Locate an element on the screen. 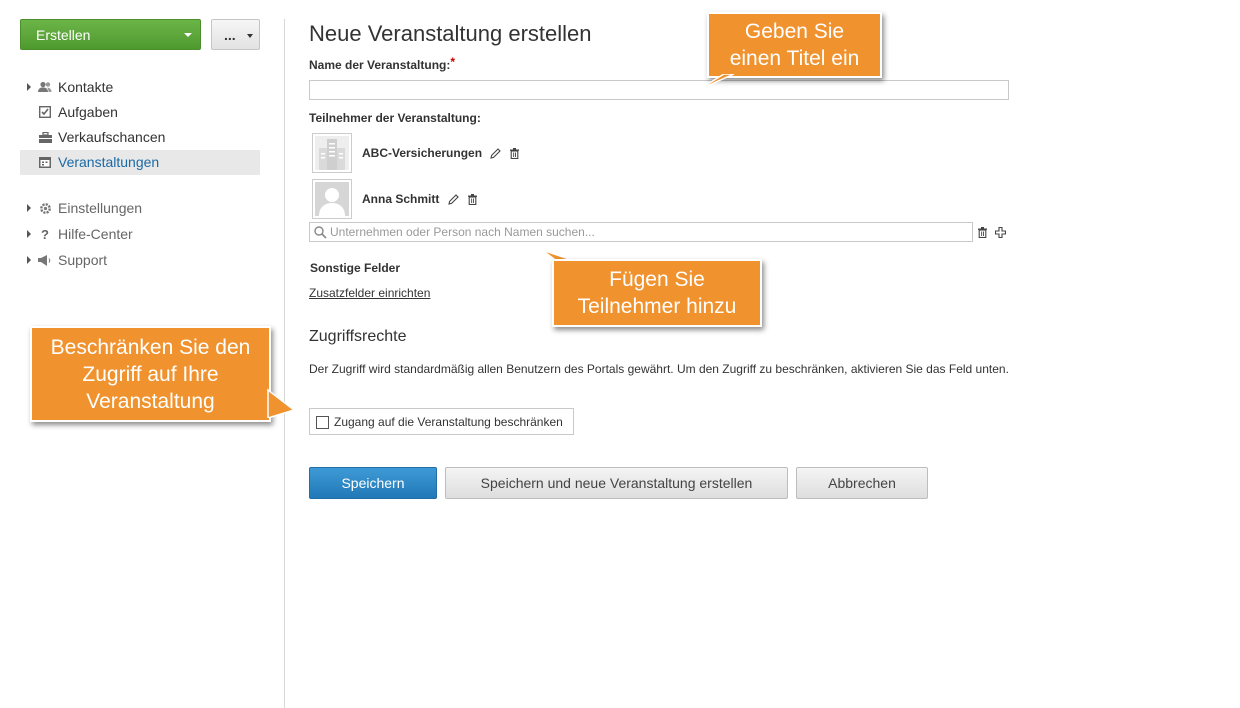  create-button-label: Erstellen is located at coordinates (63, 34).